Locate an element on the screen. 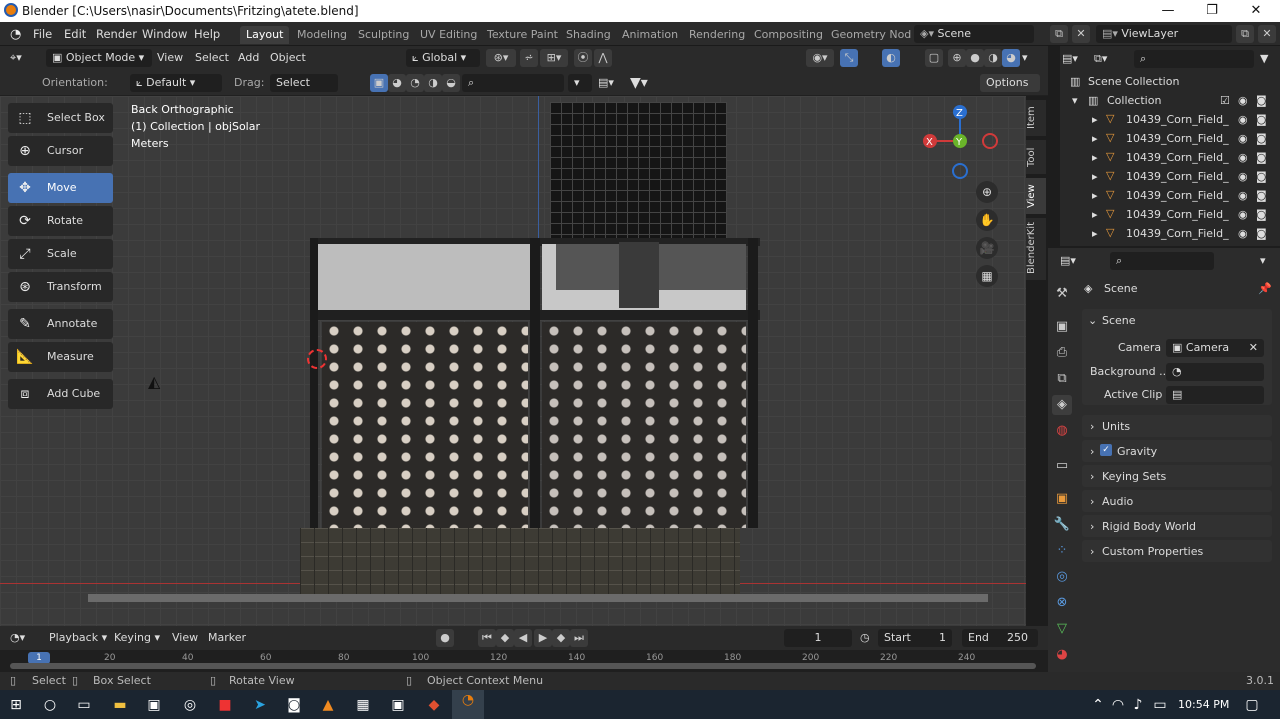 This screenshot has width=1280, height=719. shading-options-icon: ▾ is located at coordinates (1025, 58).